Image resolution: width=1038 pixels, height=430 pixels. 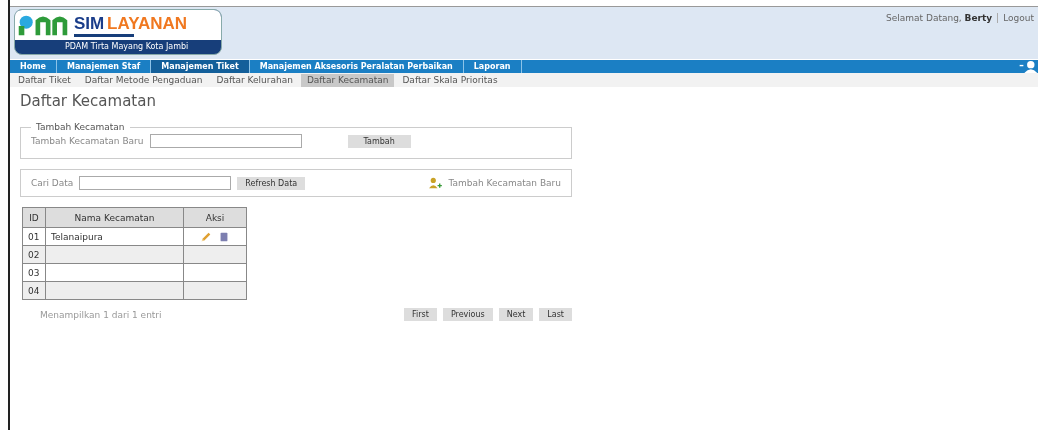 What do you see at coordinates (127, 46) in the screenshot?
I see `logo-subtitle: PDAM Tirta Mayang Kota Jambi` at bounding box center [127, 46].